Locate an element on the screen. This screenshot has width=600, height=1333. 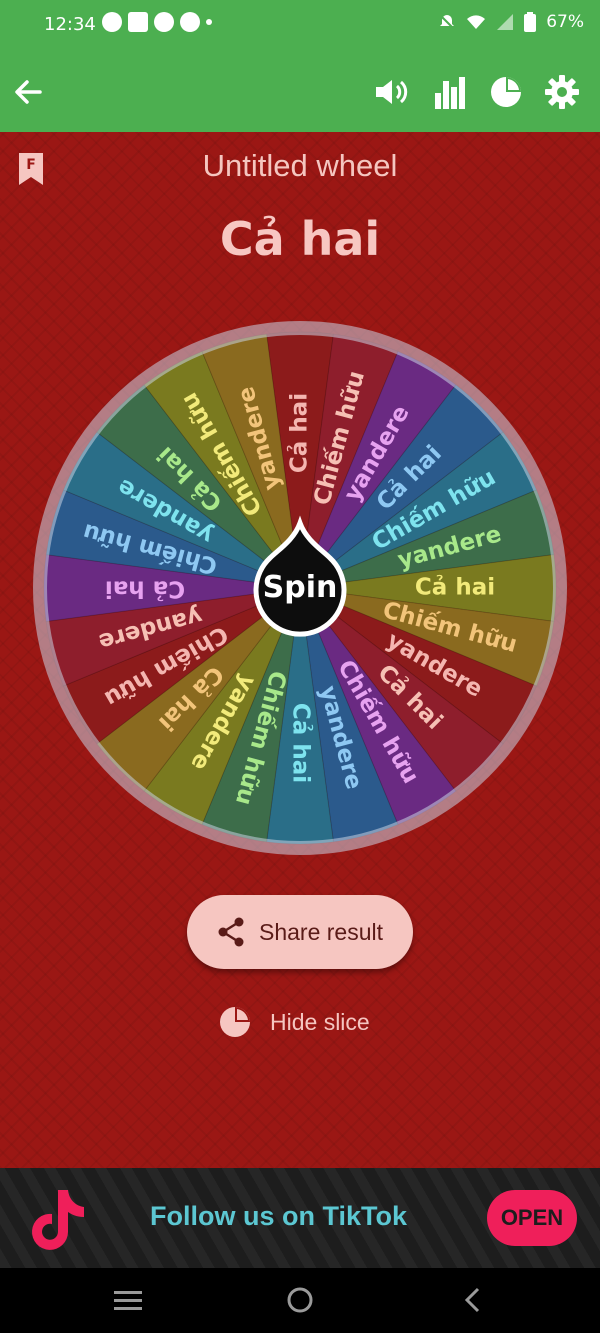
status-time: 12:34 is located at coordinates (70, 24).